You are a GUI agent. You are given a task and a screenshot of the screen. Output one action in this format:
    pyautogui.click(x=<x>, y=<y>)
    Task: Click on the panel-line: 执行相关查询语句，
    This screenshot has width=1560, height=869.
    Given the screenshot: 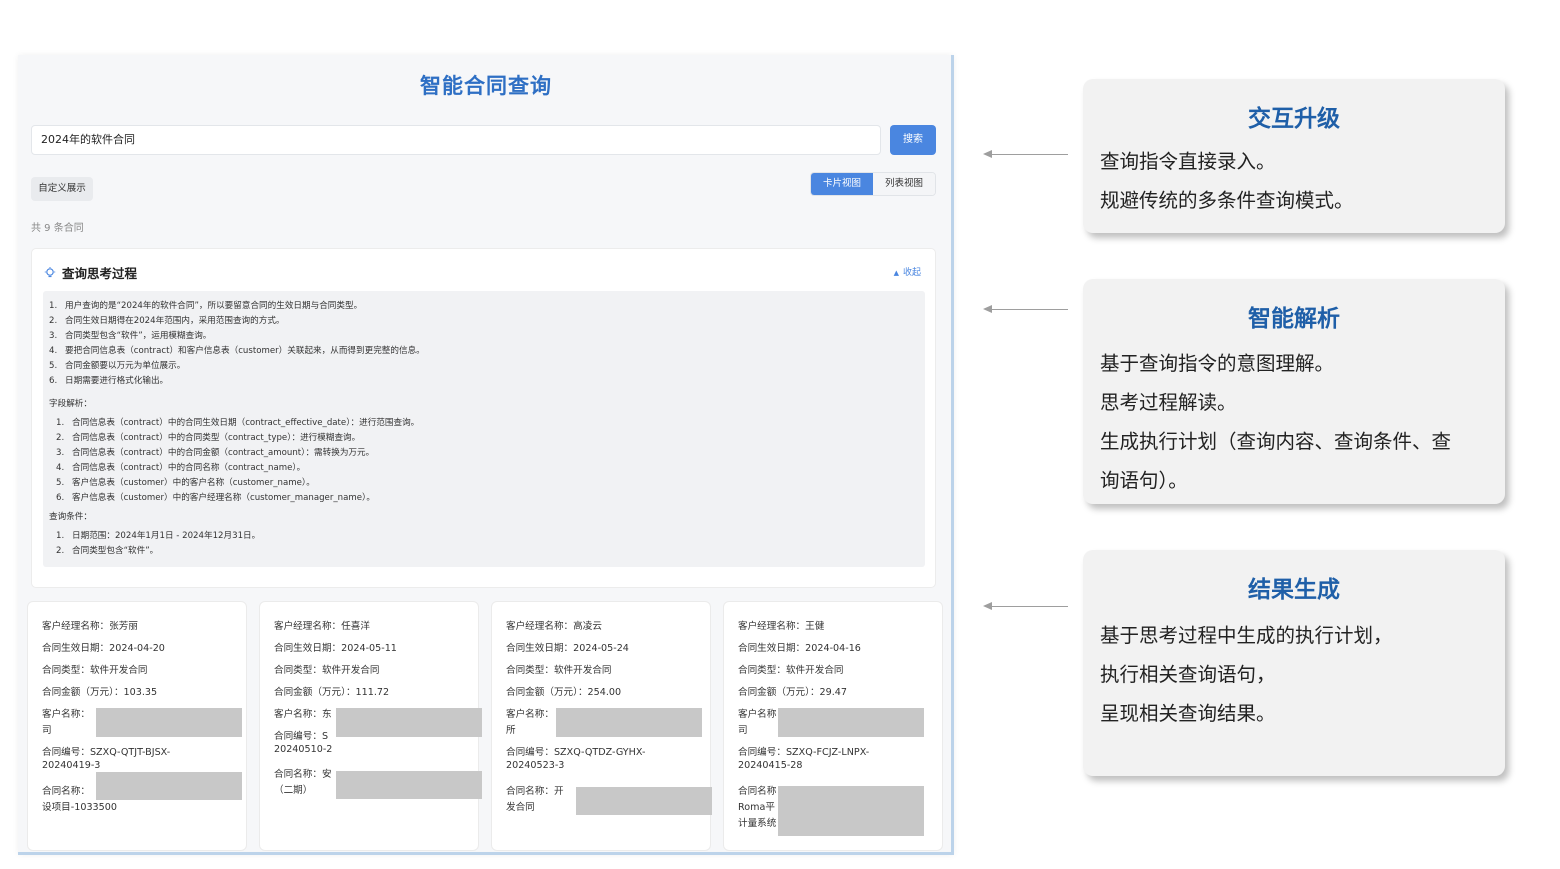 What is the action you would take?
    pyautogui.click(x=1188, y=674)
    